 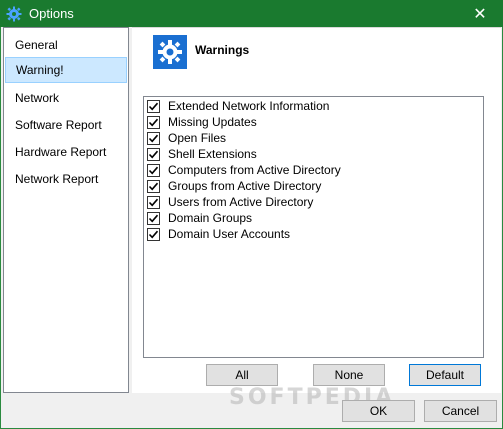 What do you see at coordinates (222, 50) in the screenshot?
I see `page-title: Warnings` at bounding box center [222, 50].